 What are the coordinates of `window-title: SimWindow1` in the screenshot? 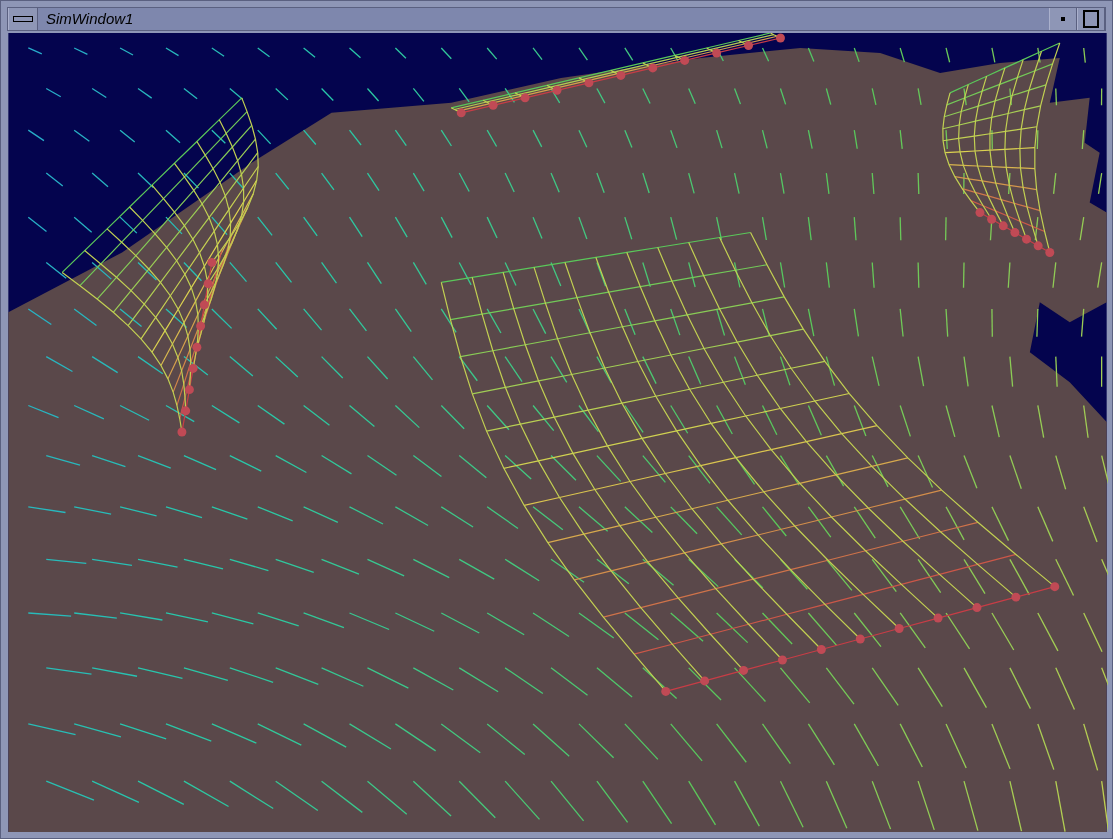 It's located at (90, 19).